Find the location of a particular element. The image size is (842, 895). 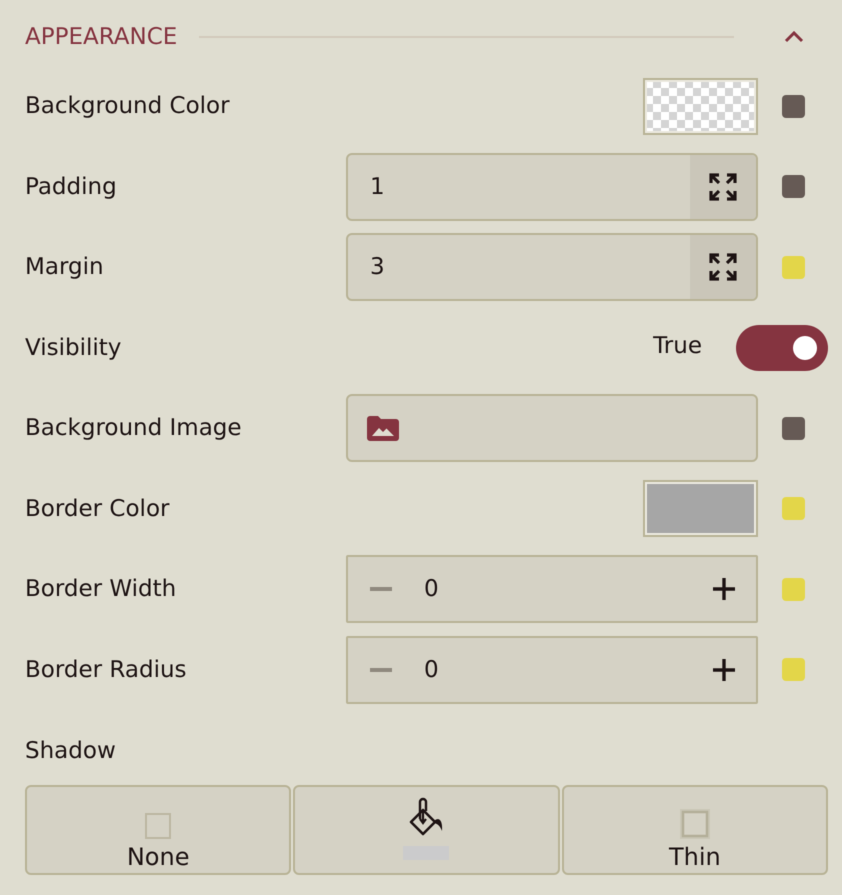

property-label: Visibility is located at coordinates (73, 348).